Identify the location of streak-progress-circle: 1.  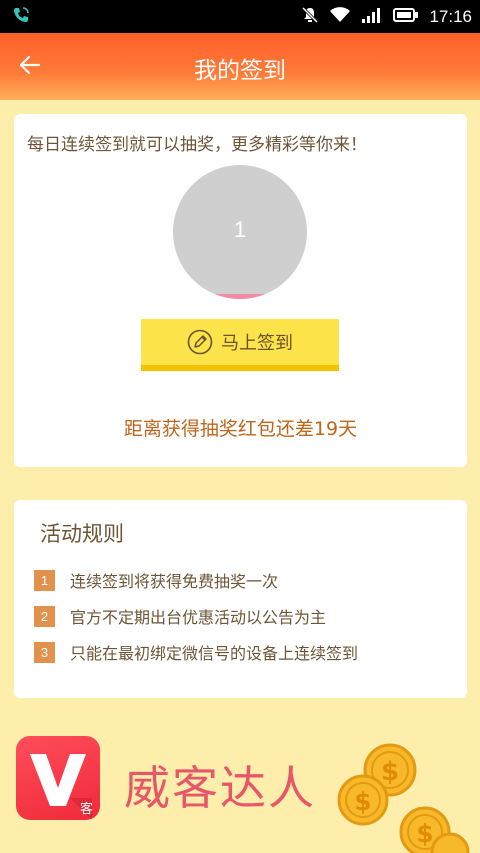
(240, 232).